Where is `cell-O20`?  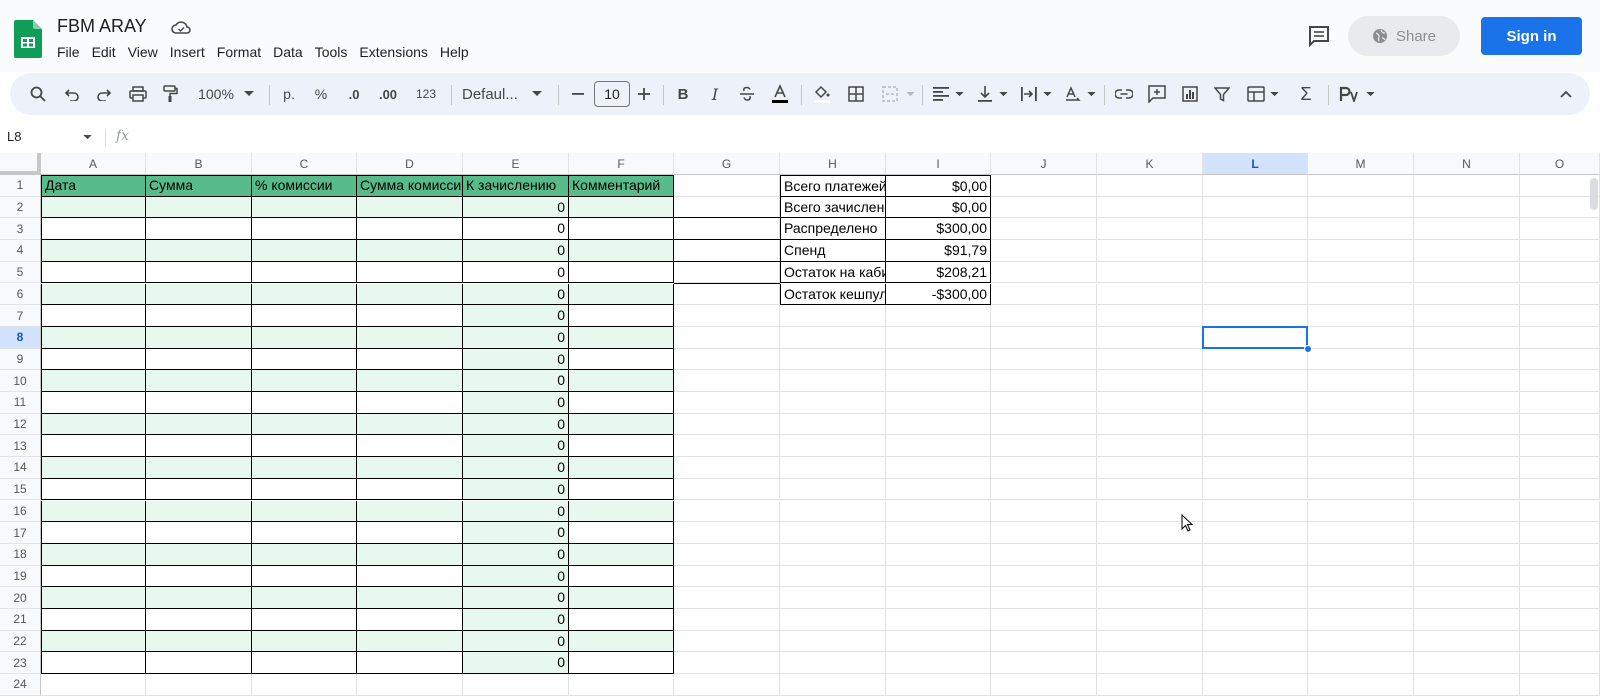
cell-O20 is located at coordinates (1560, 598).